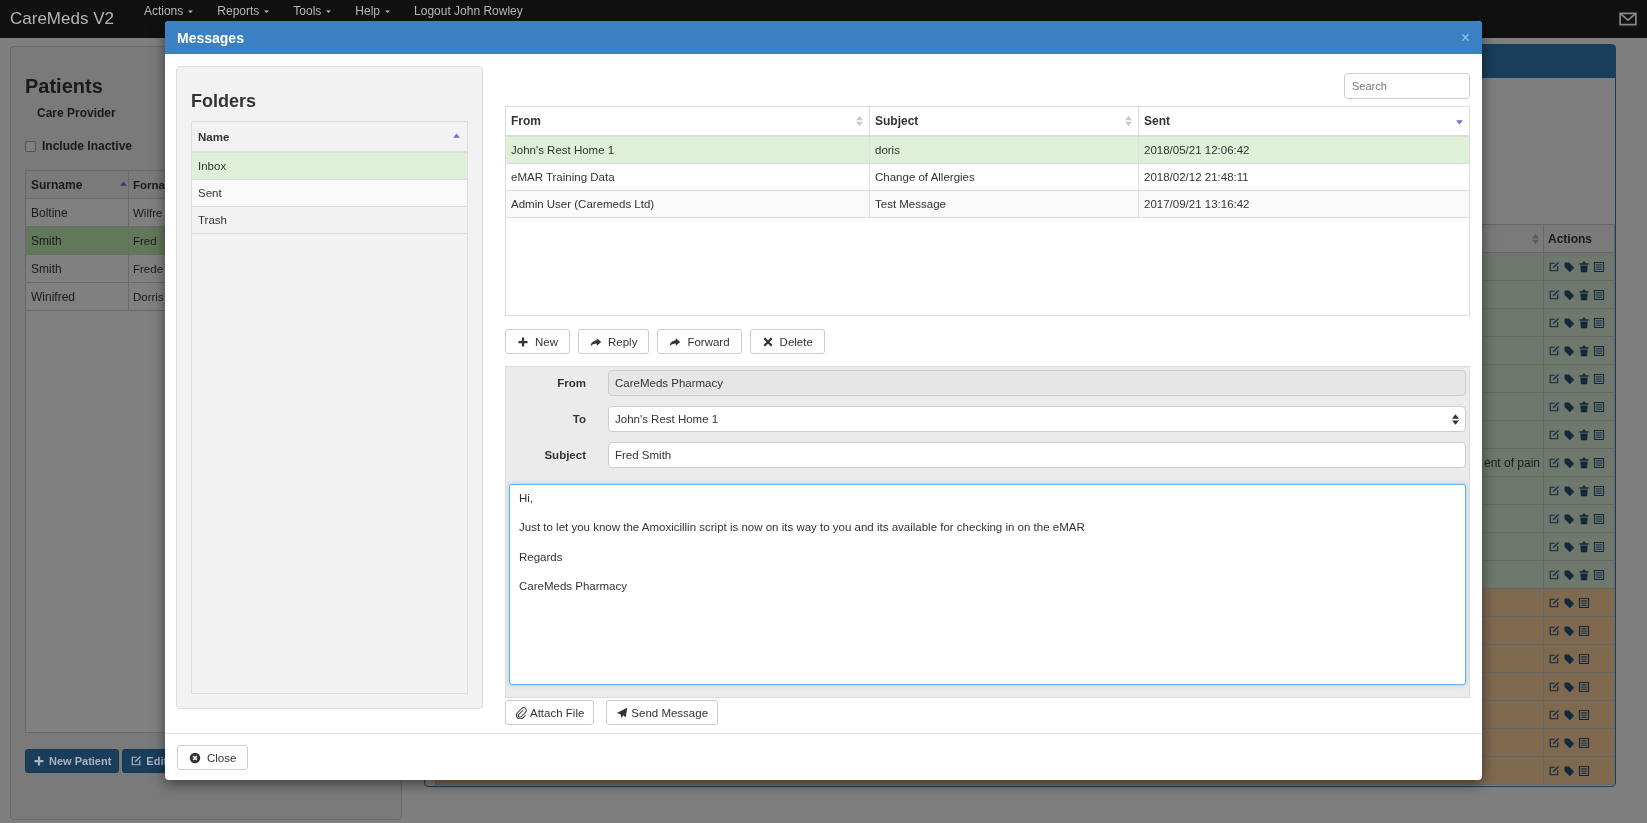 The image size is (1647, 823). Describe the element at coordinates (87, 146) in the screenshot. I see `checkbox-label: Include Inactive` at that location.